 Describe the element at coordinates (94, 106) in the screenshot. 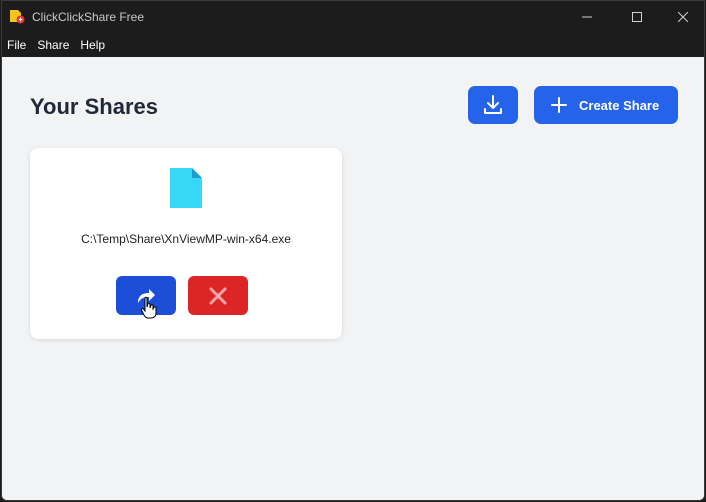

I see `page-title: Your Shares` at that location.